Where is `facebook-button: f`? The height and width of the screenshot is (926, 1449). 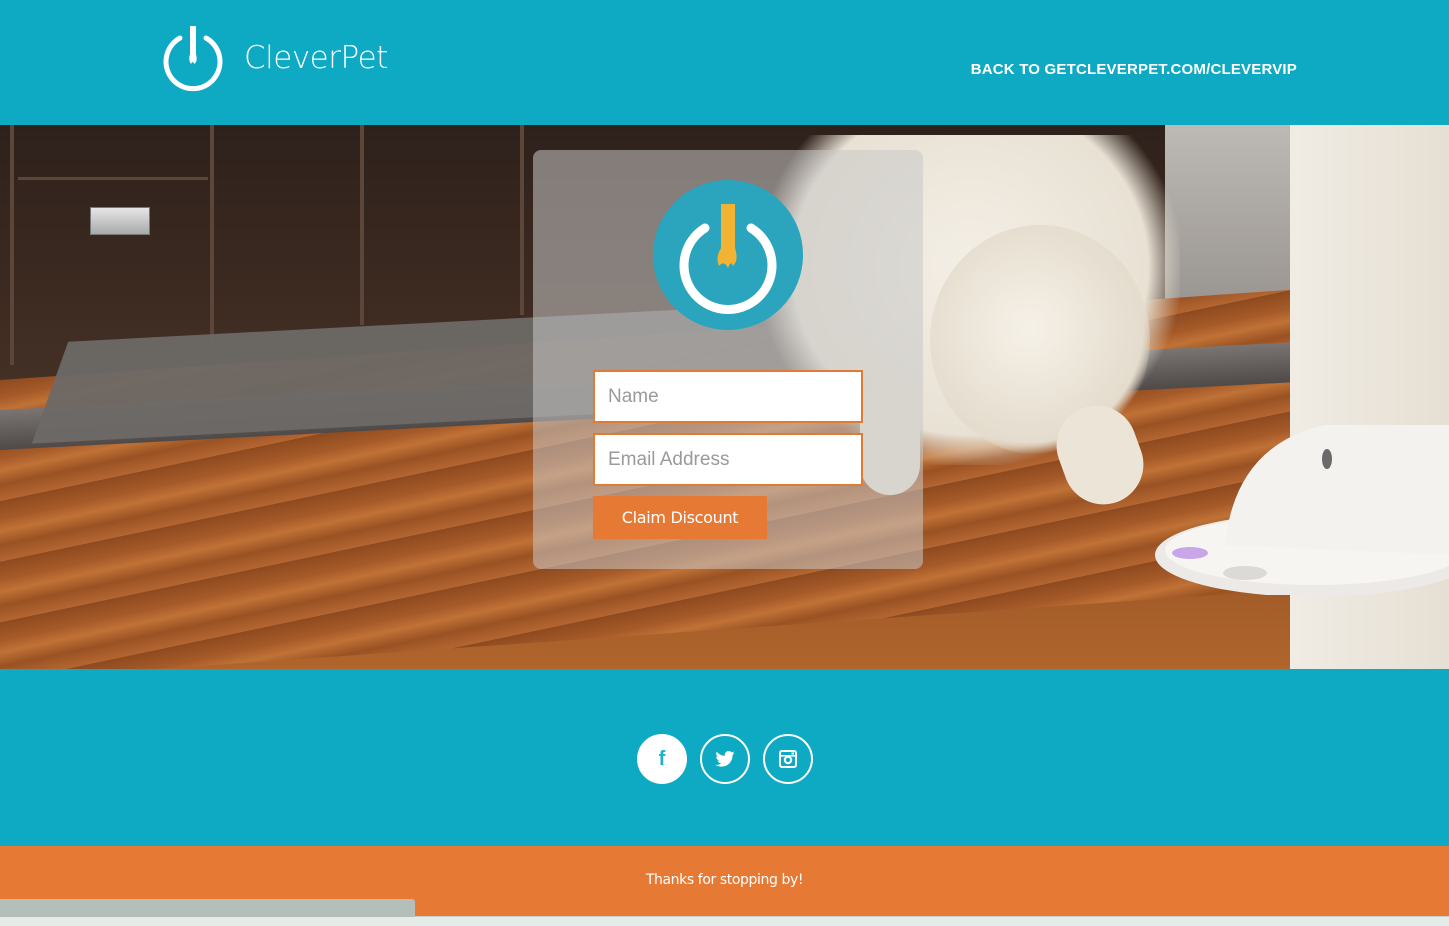
facebook-button: f is located at coordinates (662, 759).